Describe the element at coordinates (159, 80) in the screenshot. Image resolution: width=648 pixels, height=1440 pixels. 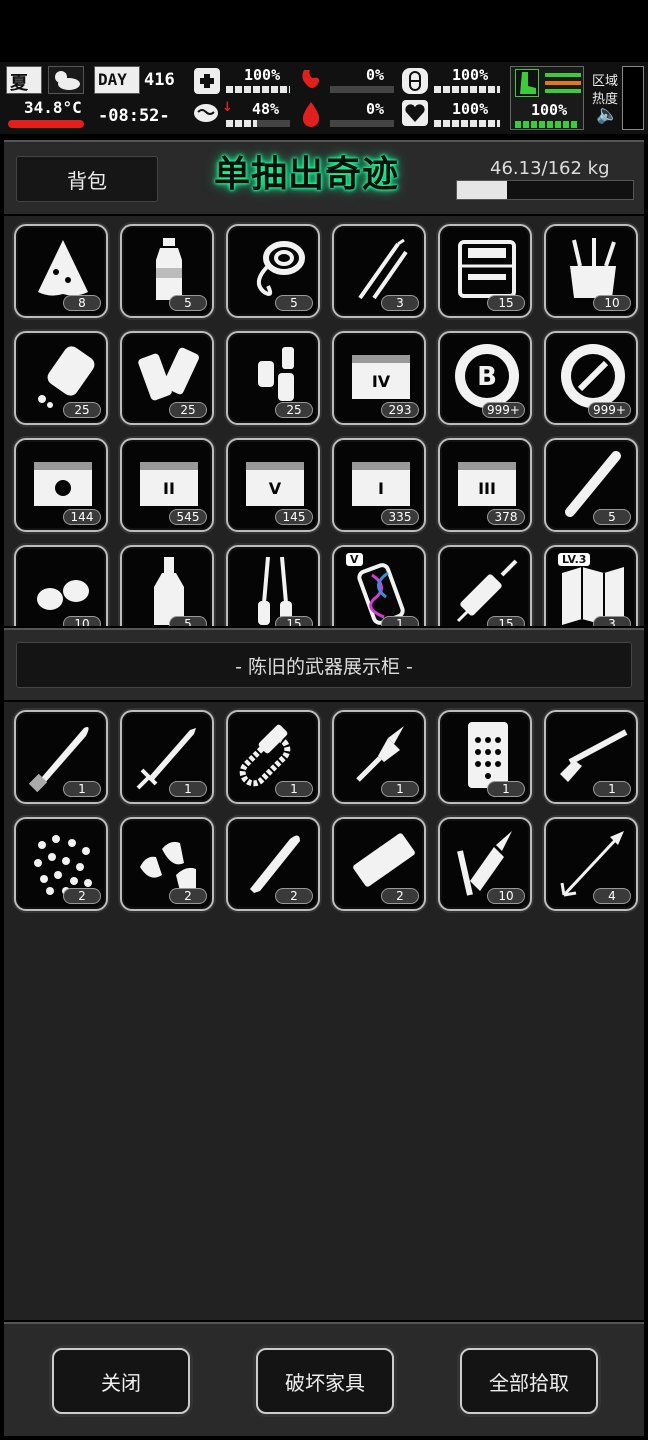
I see `day-number: 416` at that location.